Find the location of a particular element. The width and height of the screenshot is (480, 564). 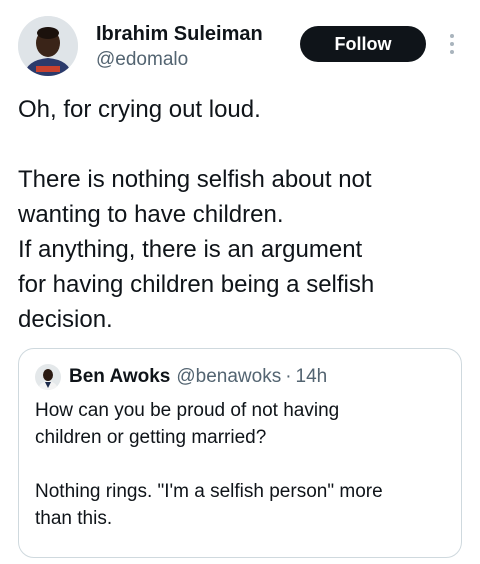

quoted-timestamp: 14h is located at coordinates (311, 376).